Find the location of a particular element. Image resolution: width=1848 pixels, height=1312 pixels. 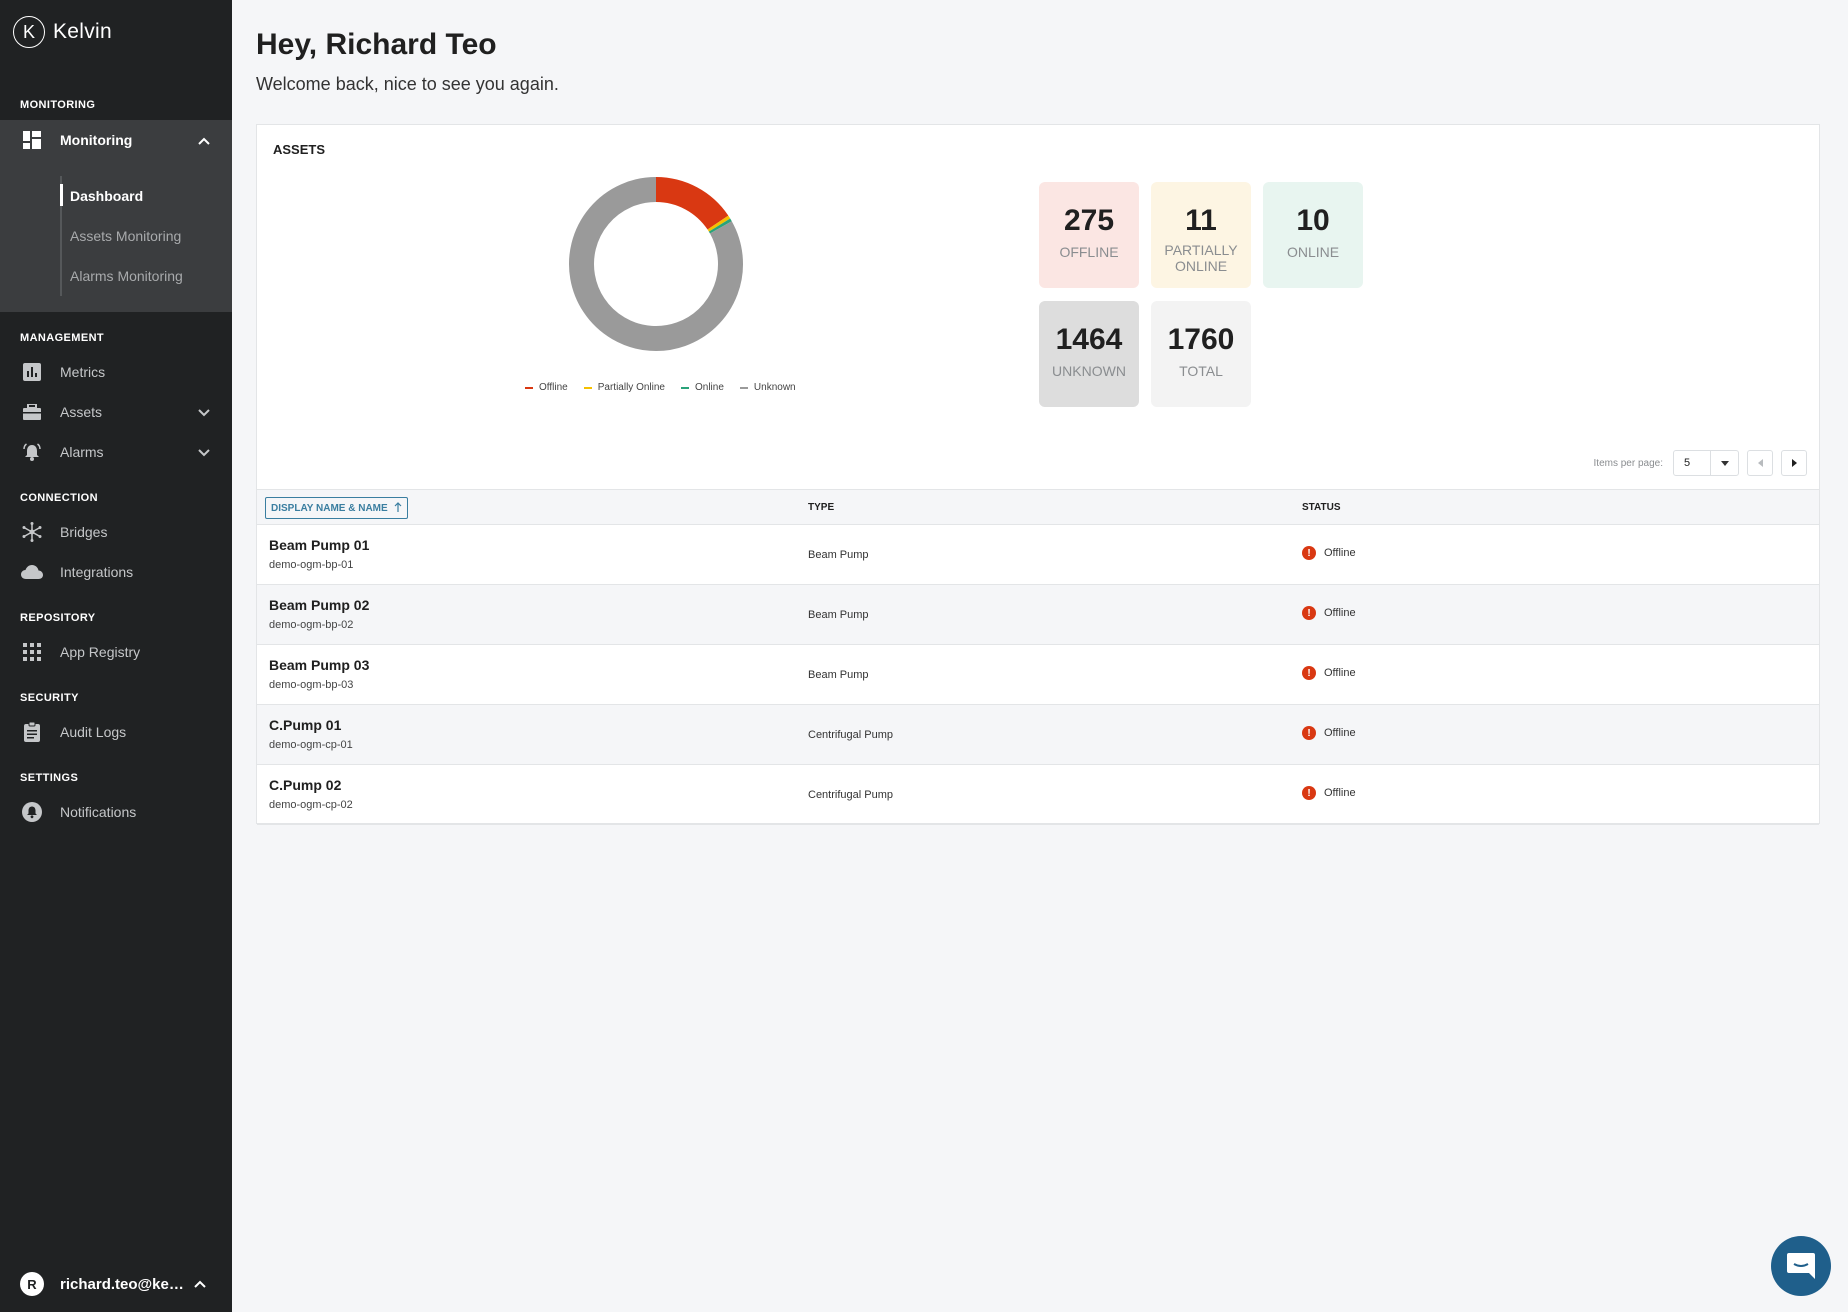

section-title-management: MANAGEMENT is located at coordinates (62, 338).